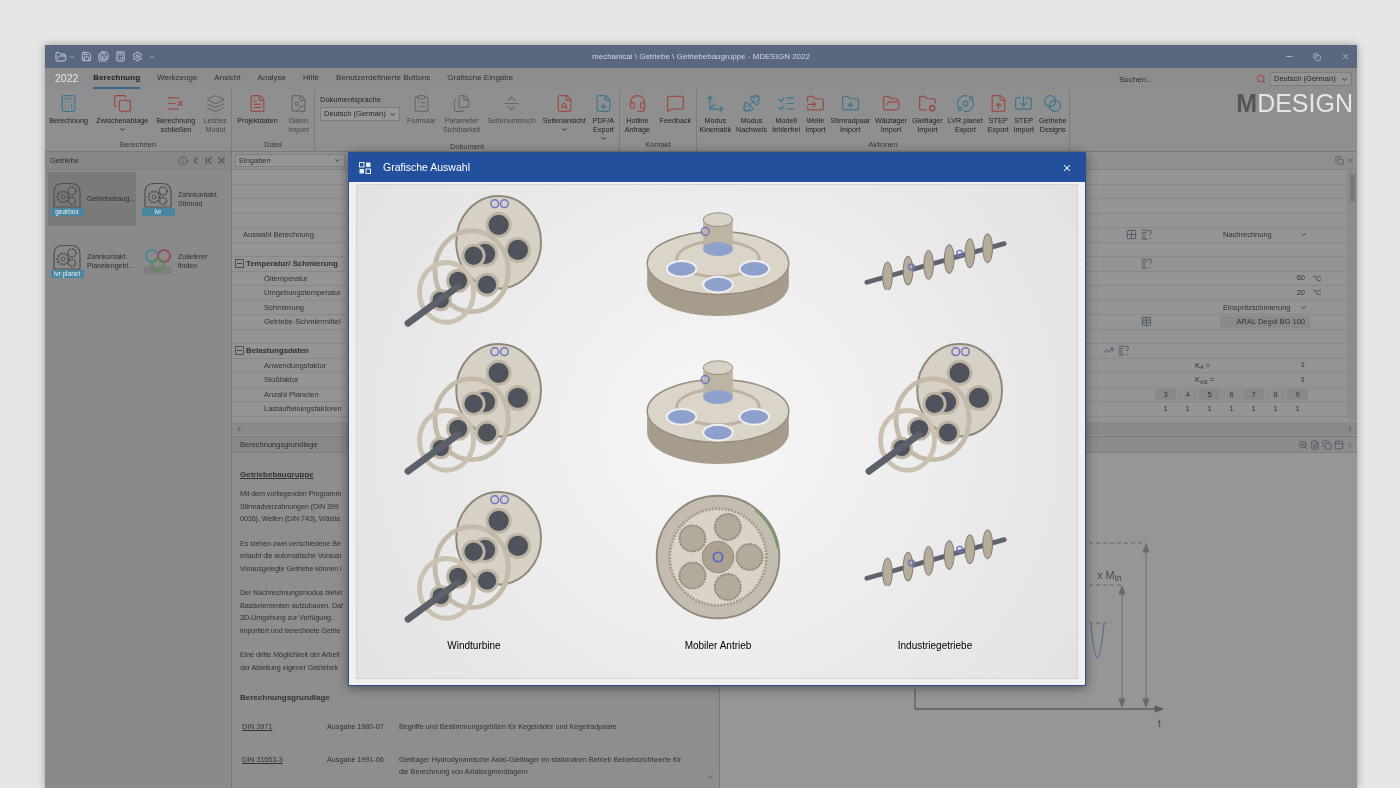 This screenshot has height=788, width=1400. What do you see at coordinates (1339, 444) in the screenshot?
I see `window-icon` at bounding box center [1339, 444].